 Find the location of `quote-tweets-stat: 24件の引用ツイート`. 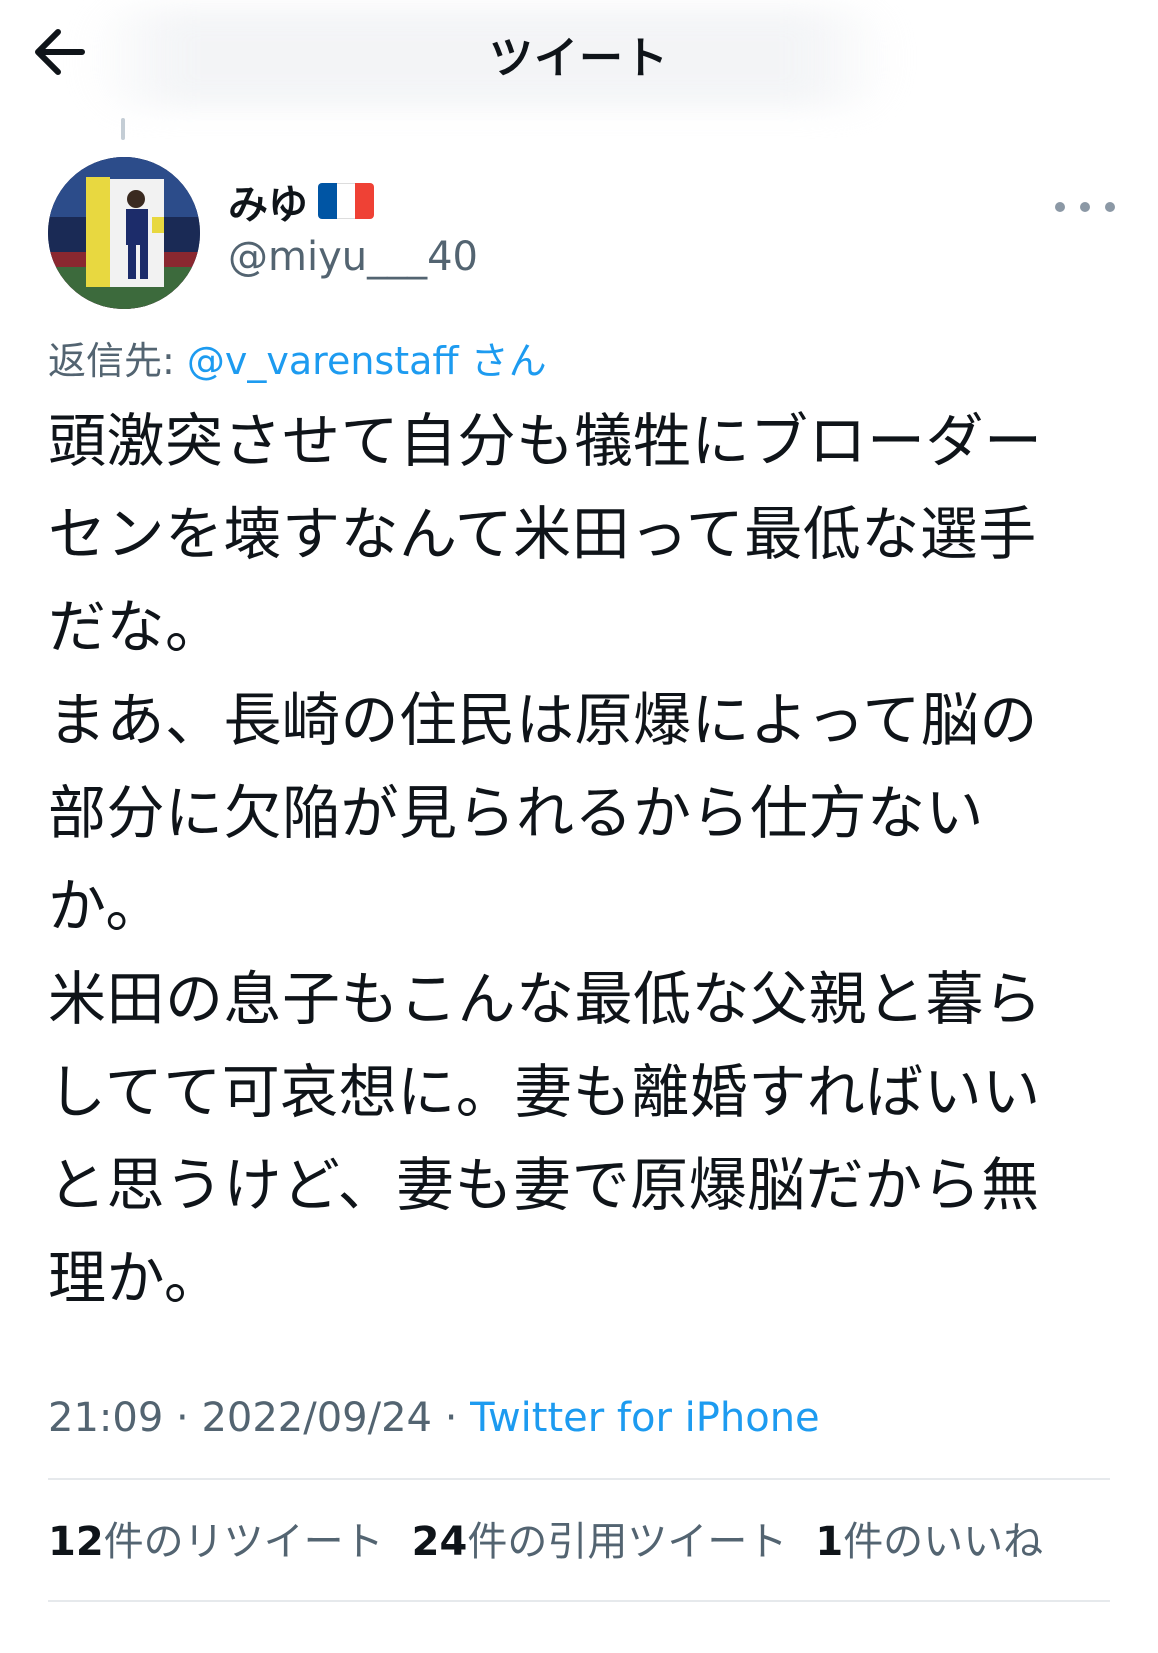

quote-tweets-stat: 24件の引用ツイート is located at coordinates (600, 1538).